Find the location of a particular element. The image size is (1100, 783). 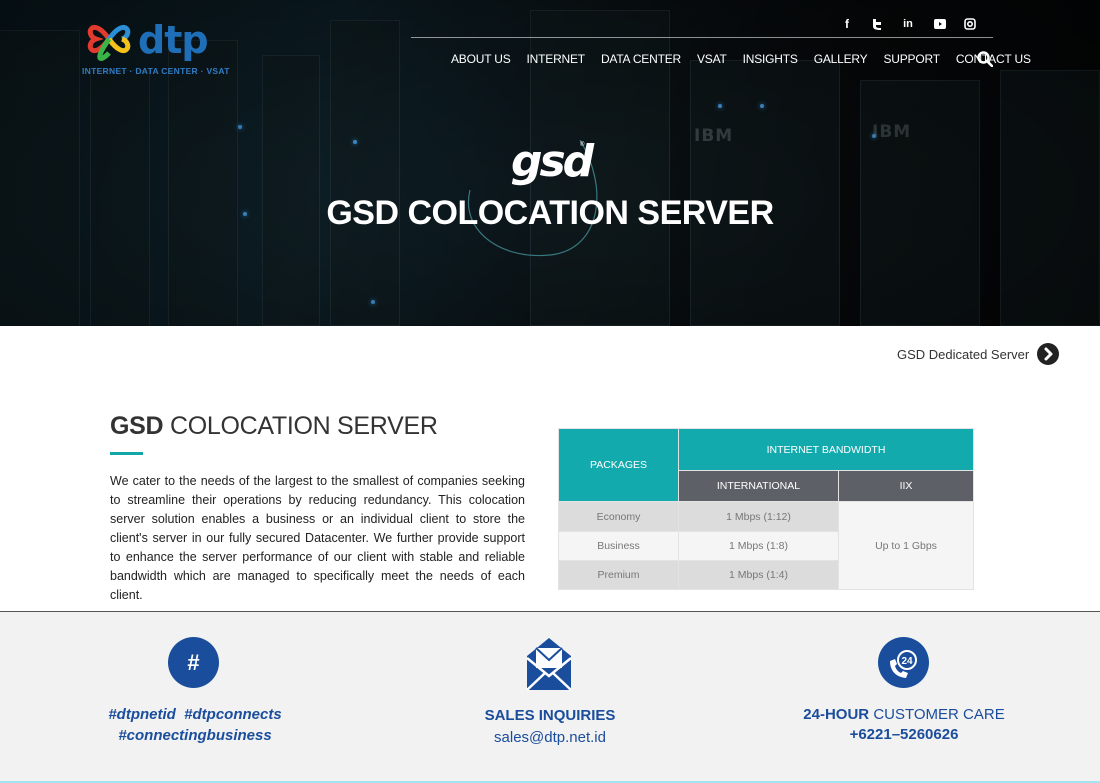

table-row: Economy 1 Mbps (1:12) Up to 1 Gbps is located at coordinates (766, 545).